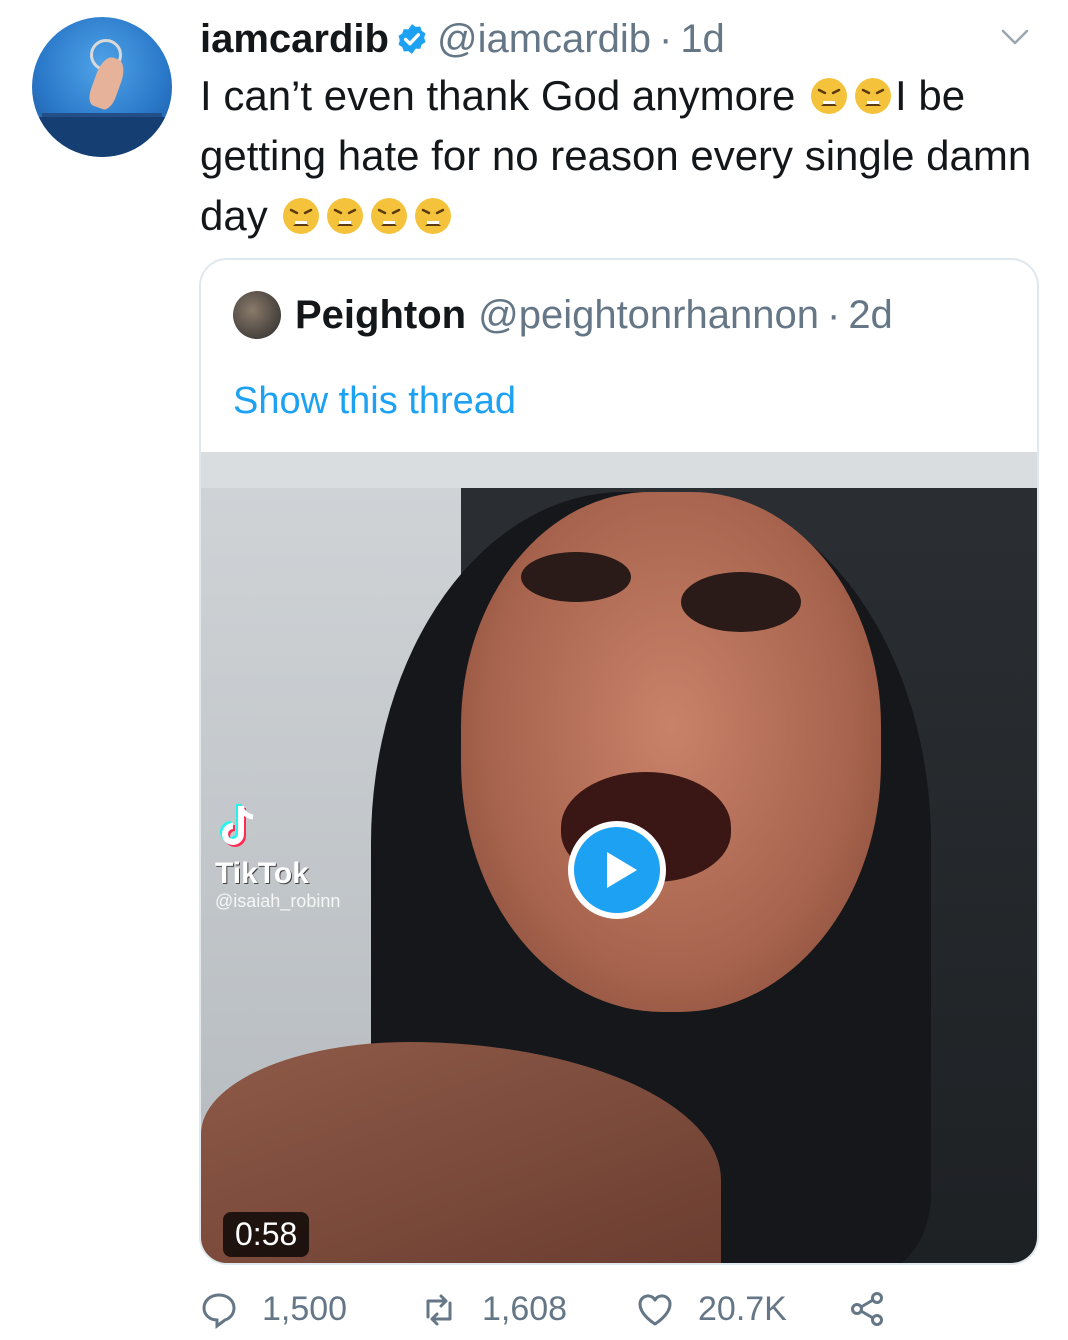  What do you see at coordinates (237, 825) in the screenshot?
I see `tiktok-logo-icon` at bounding box center [237, 825].